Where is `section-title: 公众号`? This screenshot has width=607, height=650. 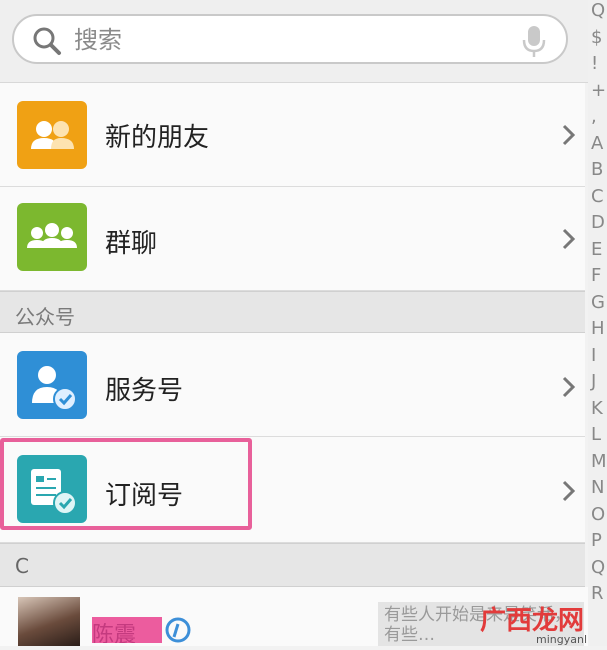 section-title: 公众号 is located at coordinates (45, 317).